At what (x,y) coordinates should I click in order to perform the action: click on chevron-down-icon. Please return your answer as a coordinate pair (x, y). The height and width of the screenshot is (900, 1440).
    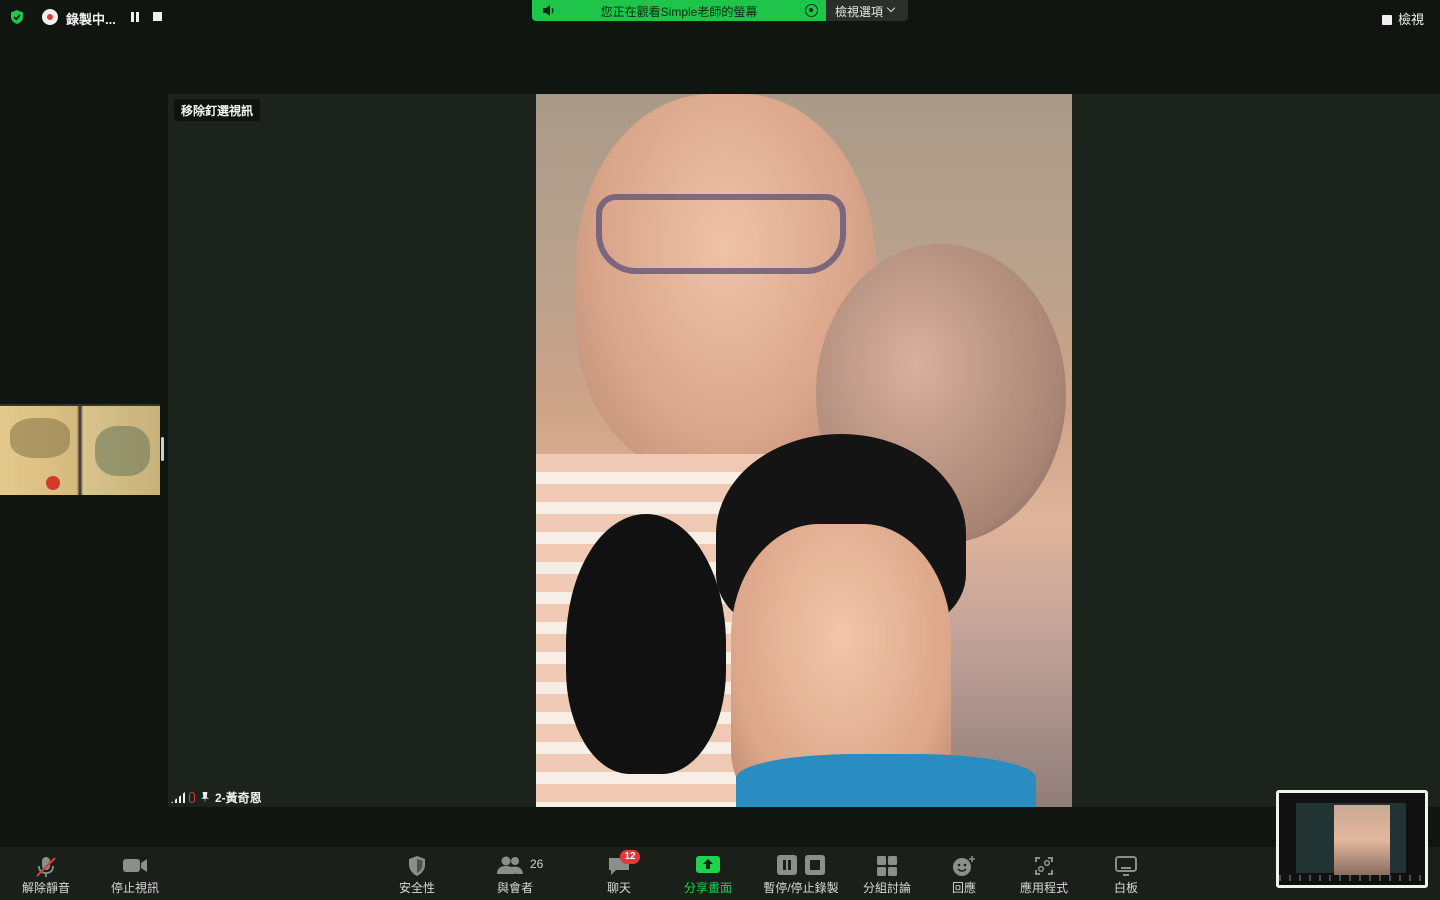
    Looking at the image, I should click on (891, 8).